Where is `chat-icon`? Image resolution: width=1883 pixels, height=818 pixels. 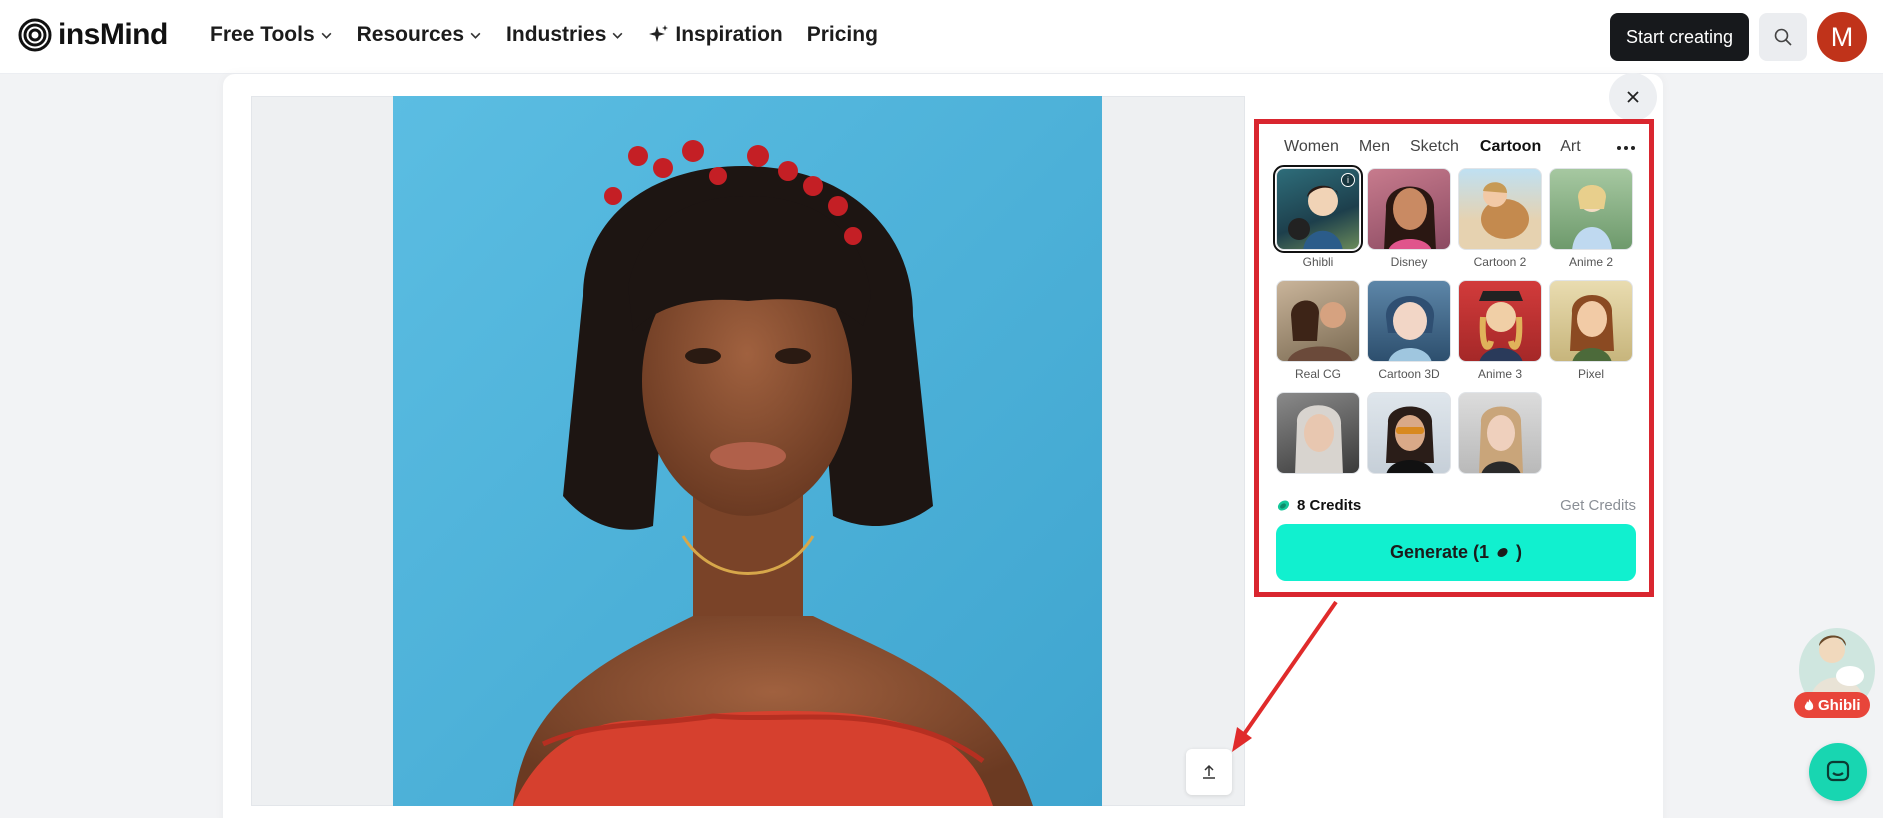 chat-icon is located at coordinates (1838, 771).